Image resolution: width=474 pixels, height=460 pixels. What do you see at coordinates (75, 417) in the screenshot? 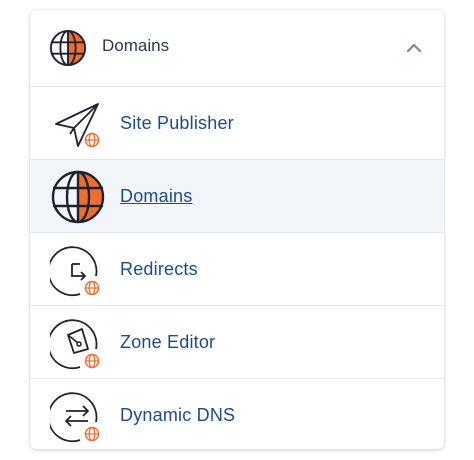
I see `exchange-arrows-globe-icon` at bounding box center [75, 417].